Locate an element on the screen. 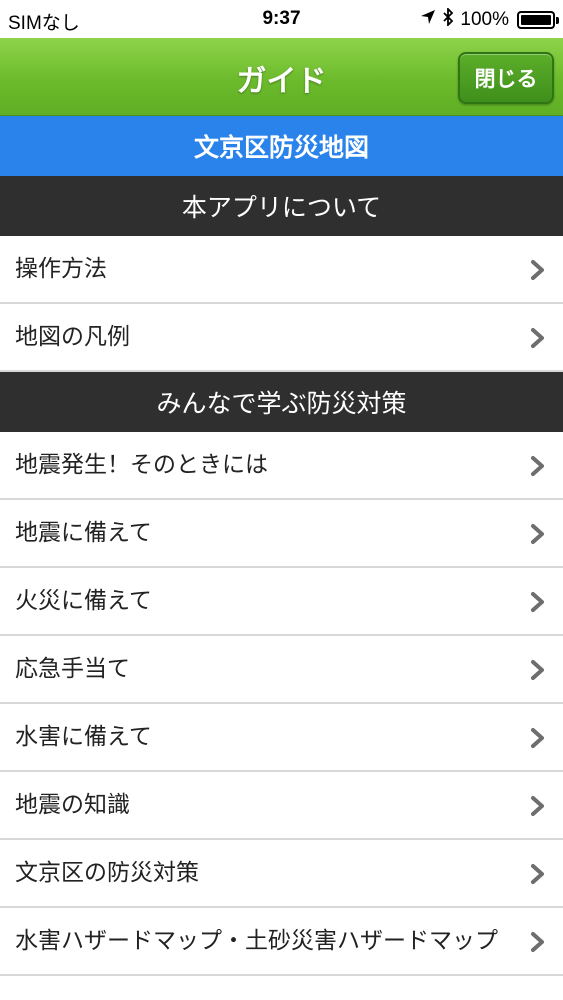 Image resolution: width=563 pixels, height=1000 pixels. list-item-map-legend: 地図の凡例 is located at coordinates (281, 338).